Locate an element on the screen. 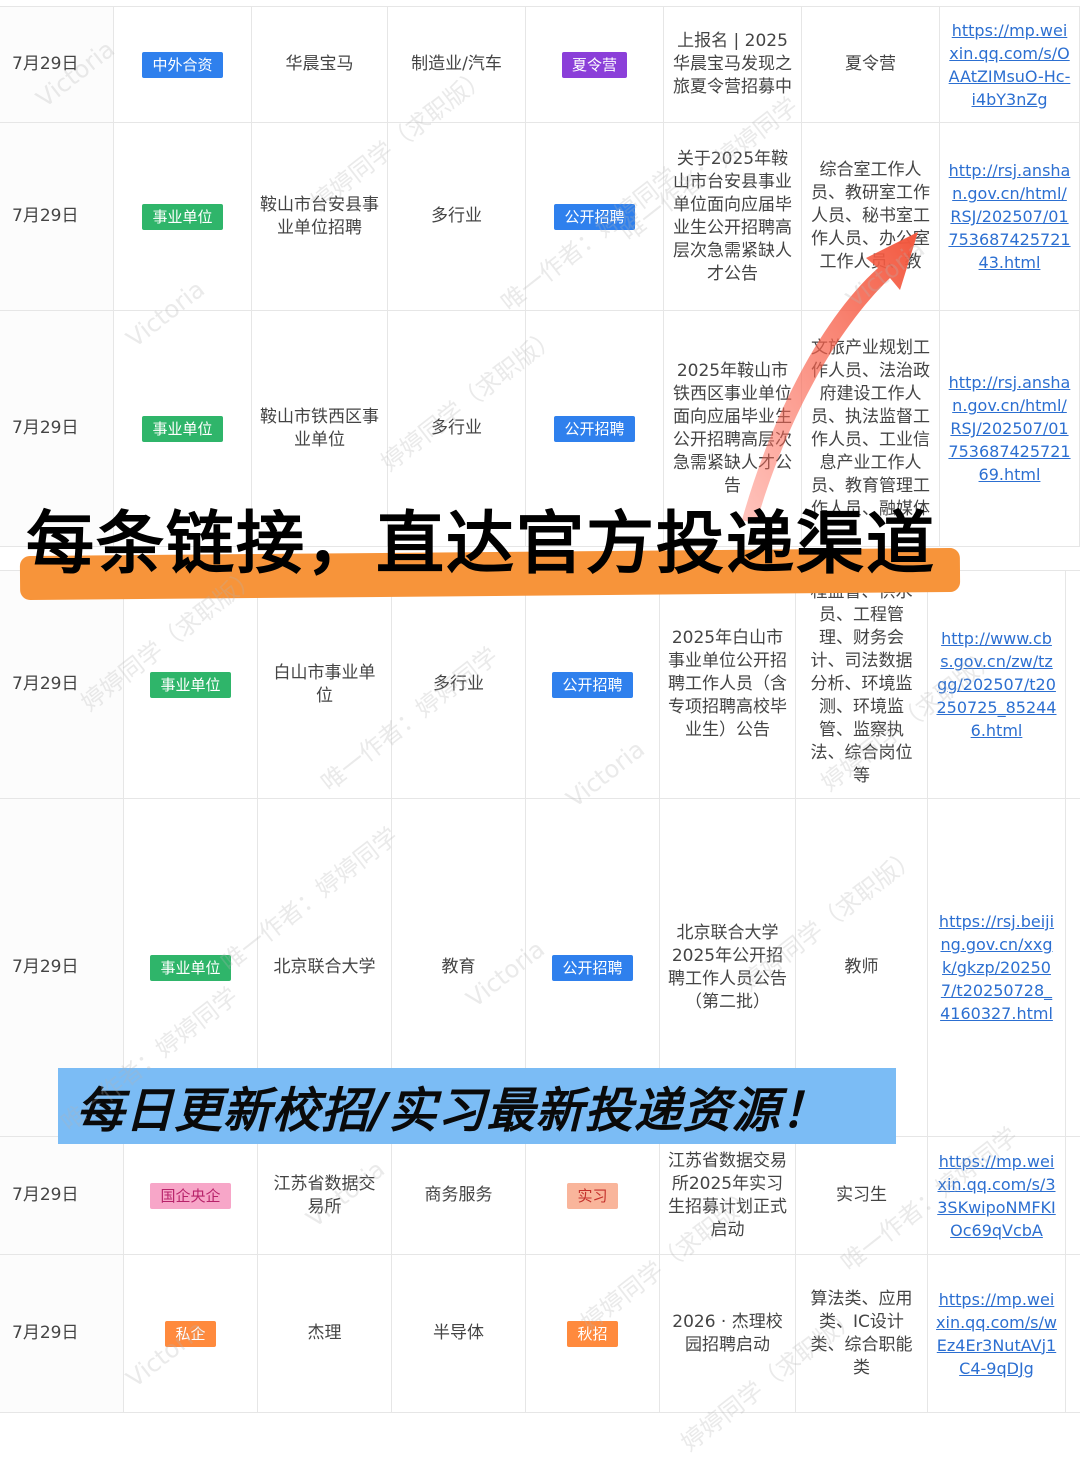  notice-title: 北京联合大学2025年公开招聘工作人员公告（第二批） is located at coordinates (727, 967).